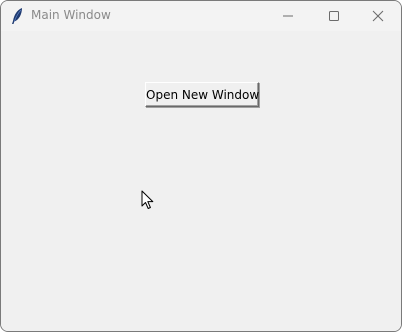  I want to click on feather-icon, so click(17, 16).